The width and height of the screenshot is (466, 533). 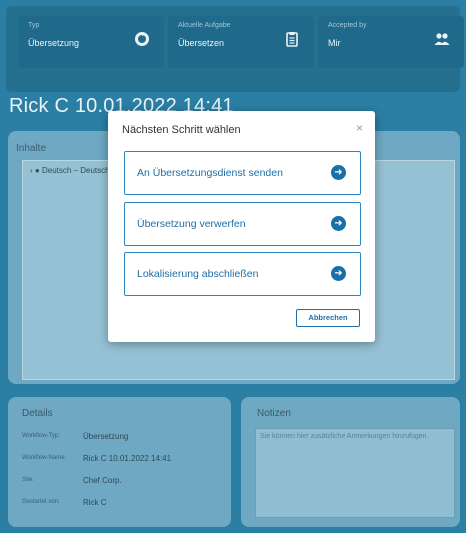 I want to click on discard-translation-button: Übersetzung verwerfen ➜, so click(x=242, y=224).